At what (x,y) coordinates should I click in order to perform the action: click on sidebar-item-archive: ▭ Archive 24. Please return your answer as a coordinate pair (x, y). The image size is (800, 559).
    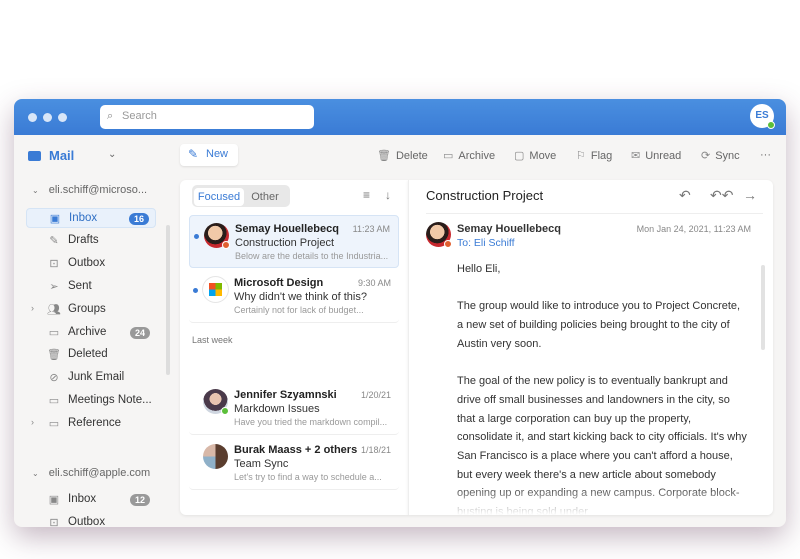
    Looking at the image, I should click on (91, 333).